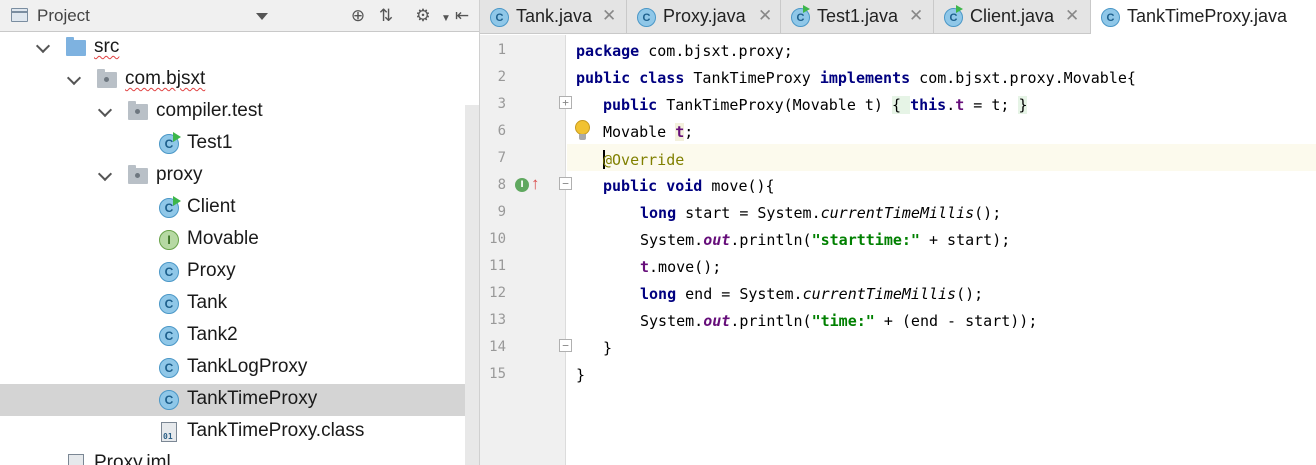 The width and height of the screenshot is (1316, 465). I want to click on tree-item-tanktimeproxy: C TankTimeProxy, so click(239, 400).